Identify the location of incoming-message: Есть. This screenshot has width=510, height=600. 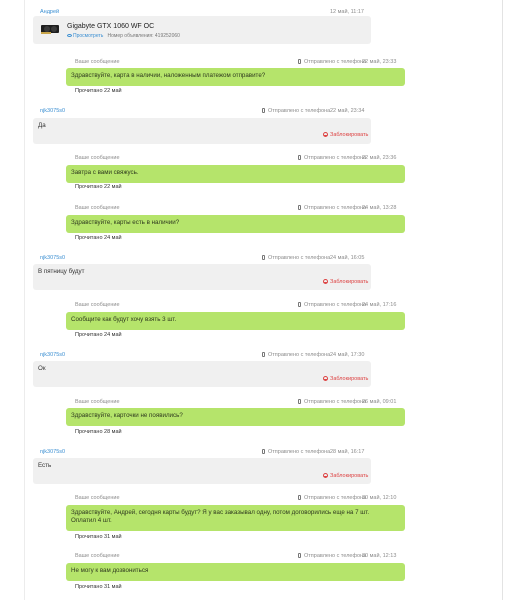
(202, 471).